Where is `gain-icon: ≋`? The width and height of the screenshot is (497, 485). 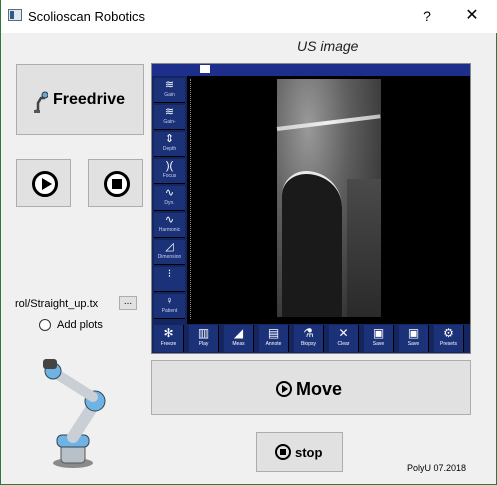 gain-icon: ≋ is located at coordinates (169, 85).